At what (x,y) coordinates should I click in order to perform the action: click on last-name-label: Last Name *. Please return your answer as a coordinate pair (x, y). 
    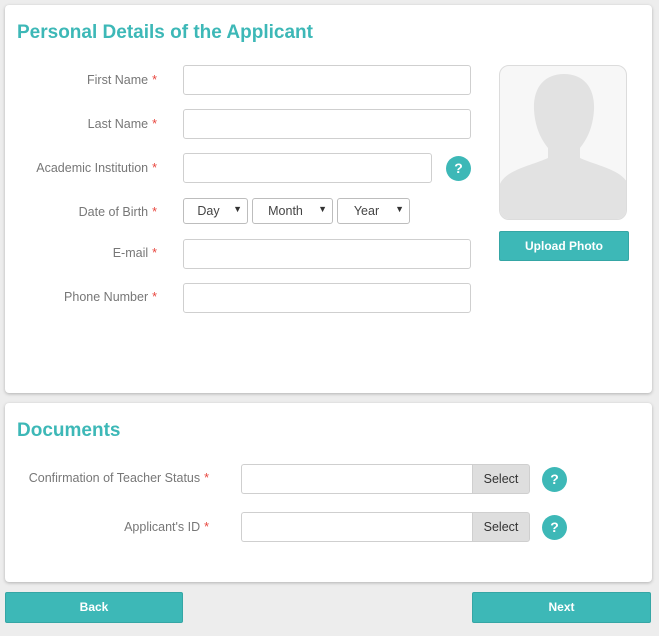
    Looking at the image, I should click on (122, 124).